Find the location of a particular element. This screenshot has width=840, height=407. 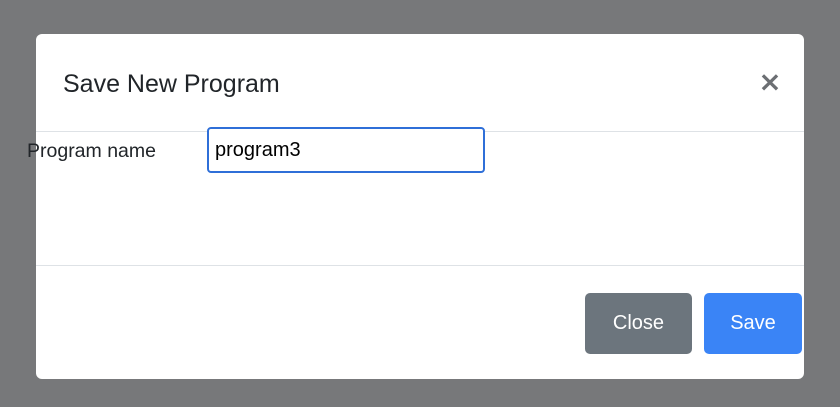

close-button: Close is located at coordinates (638, 323).